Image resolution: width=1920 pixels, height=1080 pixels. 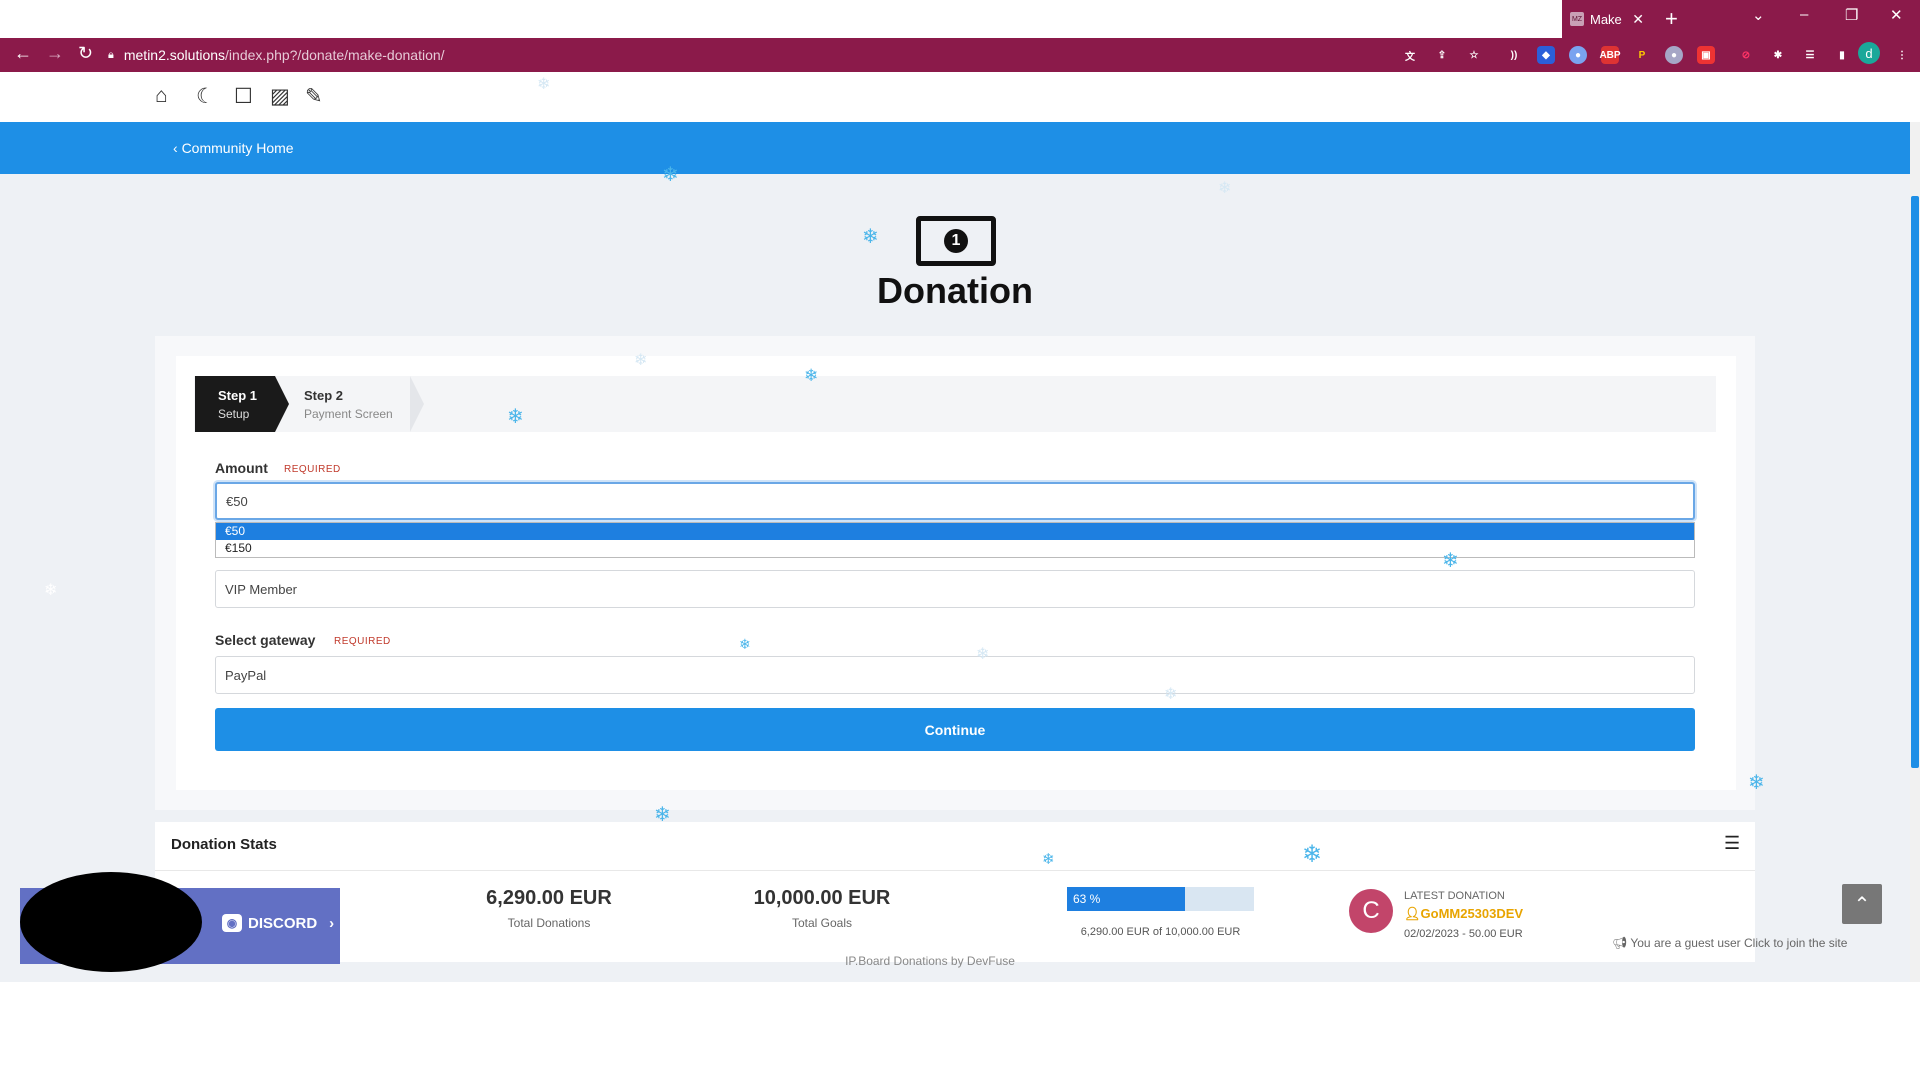 I want to click on extension-circle-icon: ●, so click(x=1578, y=55).